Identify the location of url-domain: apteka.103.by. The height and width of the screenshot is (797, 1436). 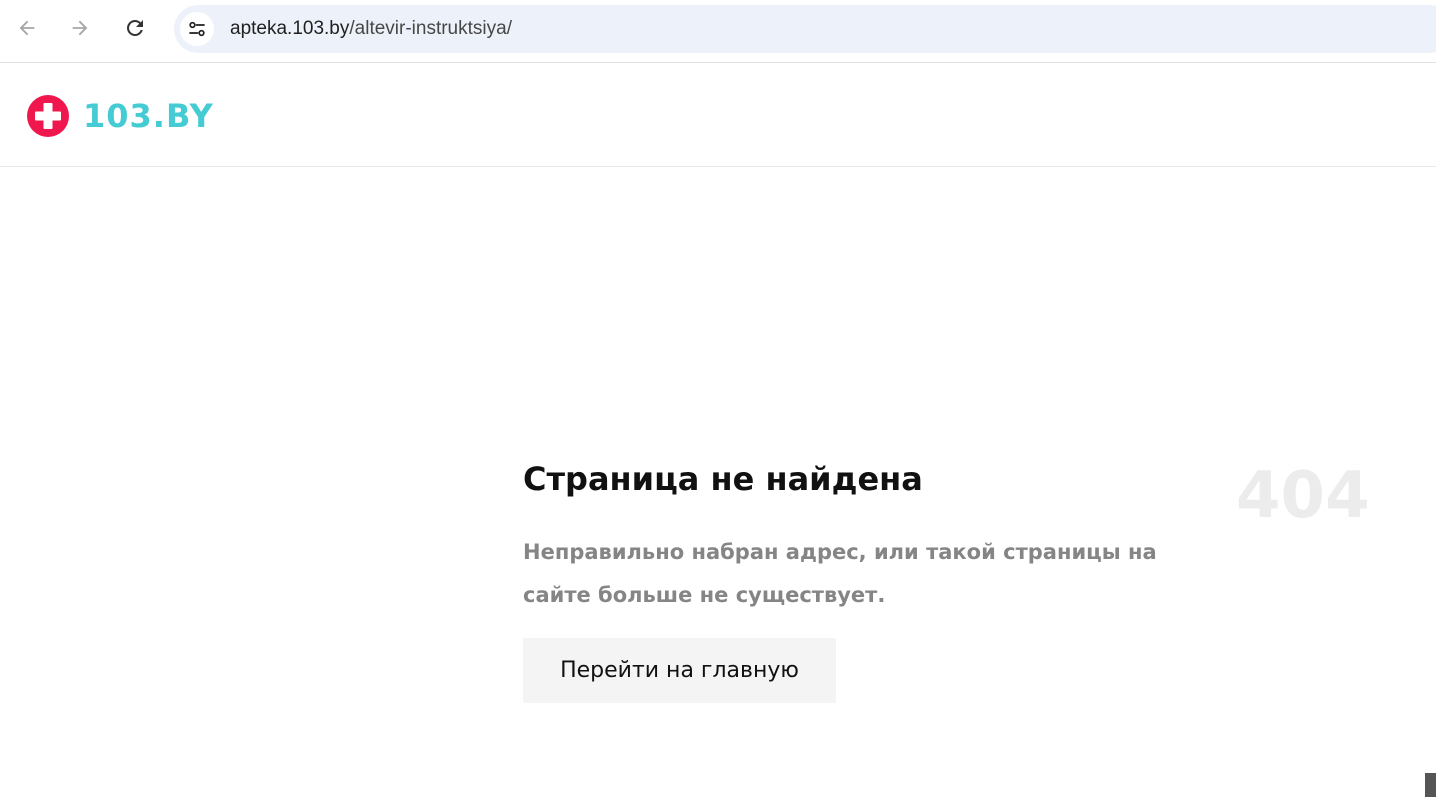
(290, 28).